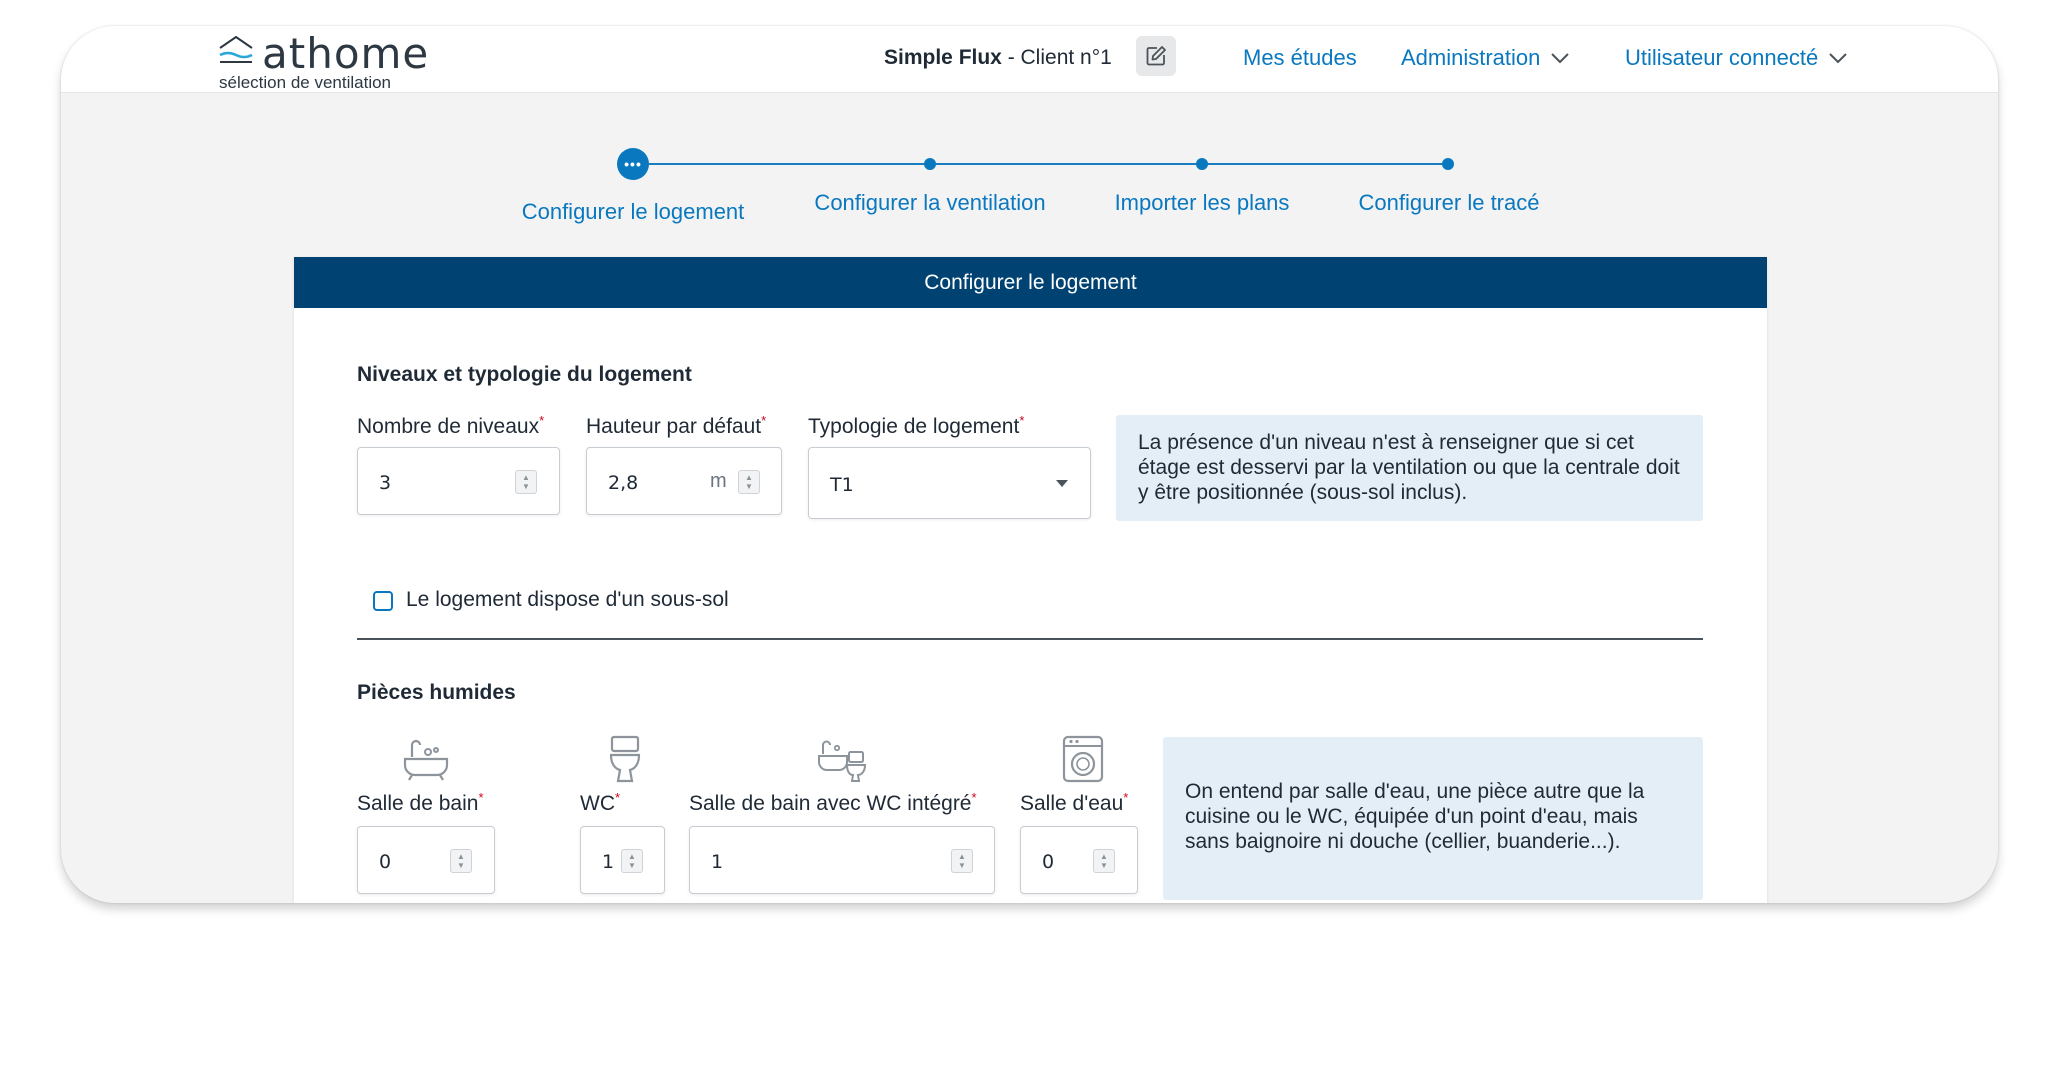 This screenshot has width=2048, height=1080. What do you see at coordinates (717, 862) in the screenshot?
I see `bath-wc-count-value: 1` at bounding box center [717, 862].